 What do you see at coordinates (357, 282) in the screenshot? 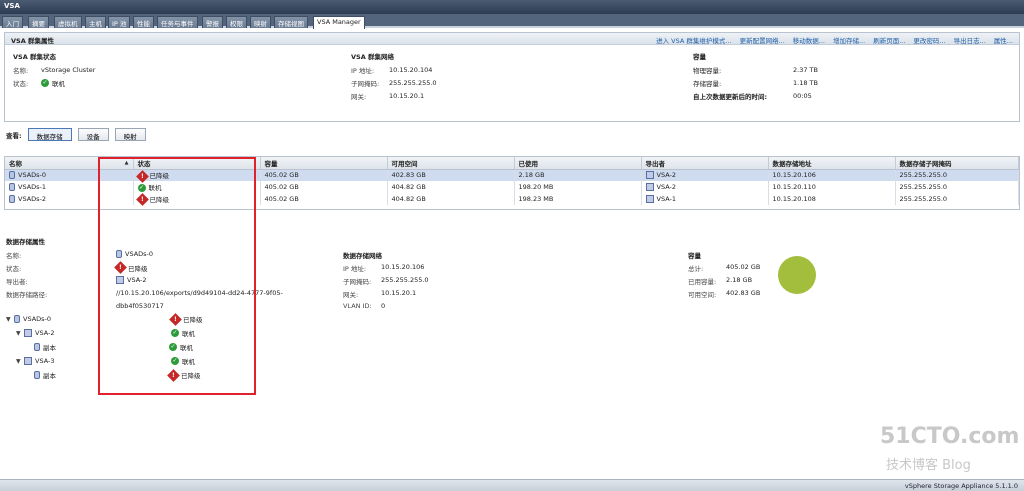
I see `prop-mask-label: 子网掩码:` at bounding box center [357, 282].